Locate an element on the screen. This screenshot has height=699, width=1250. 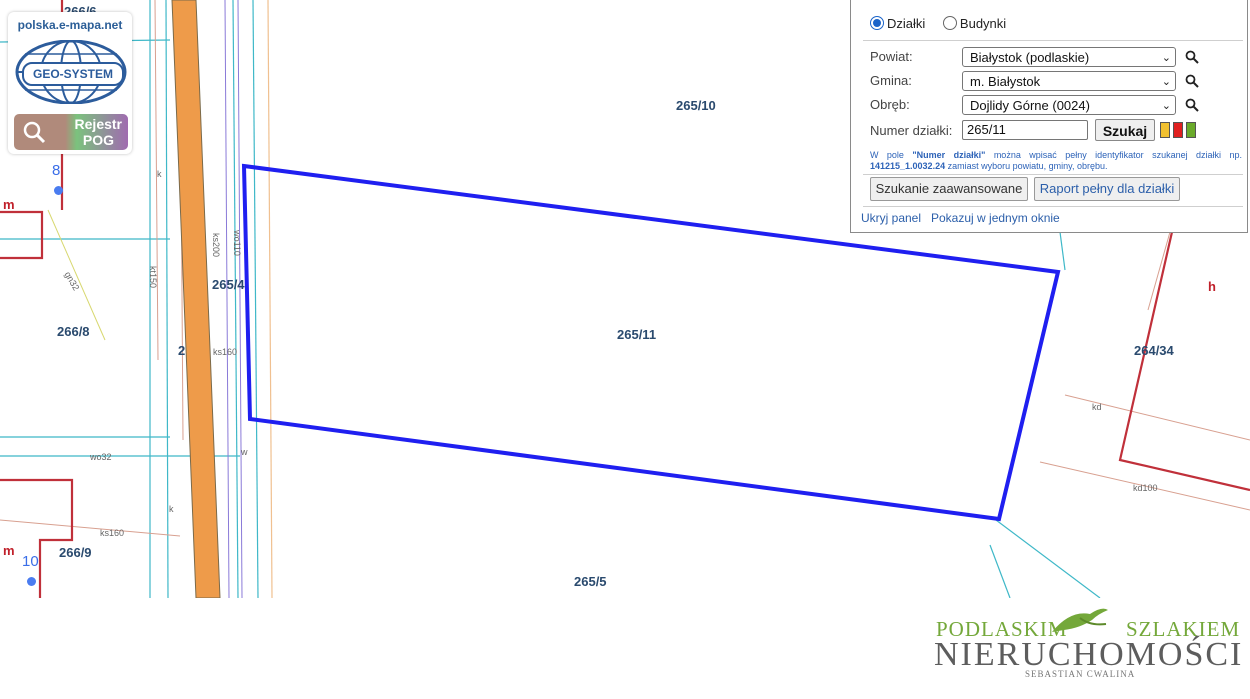
land-use-h: h is located at coordinates (1212, 286).